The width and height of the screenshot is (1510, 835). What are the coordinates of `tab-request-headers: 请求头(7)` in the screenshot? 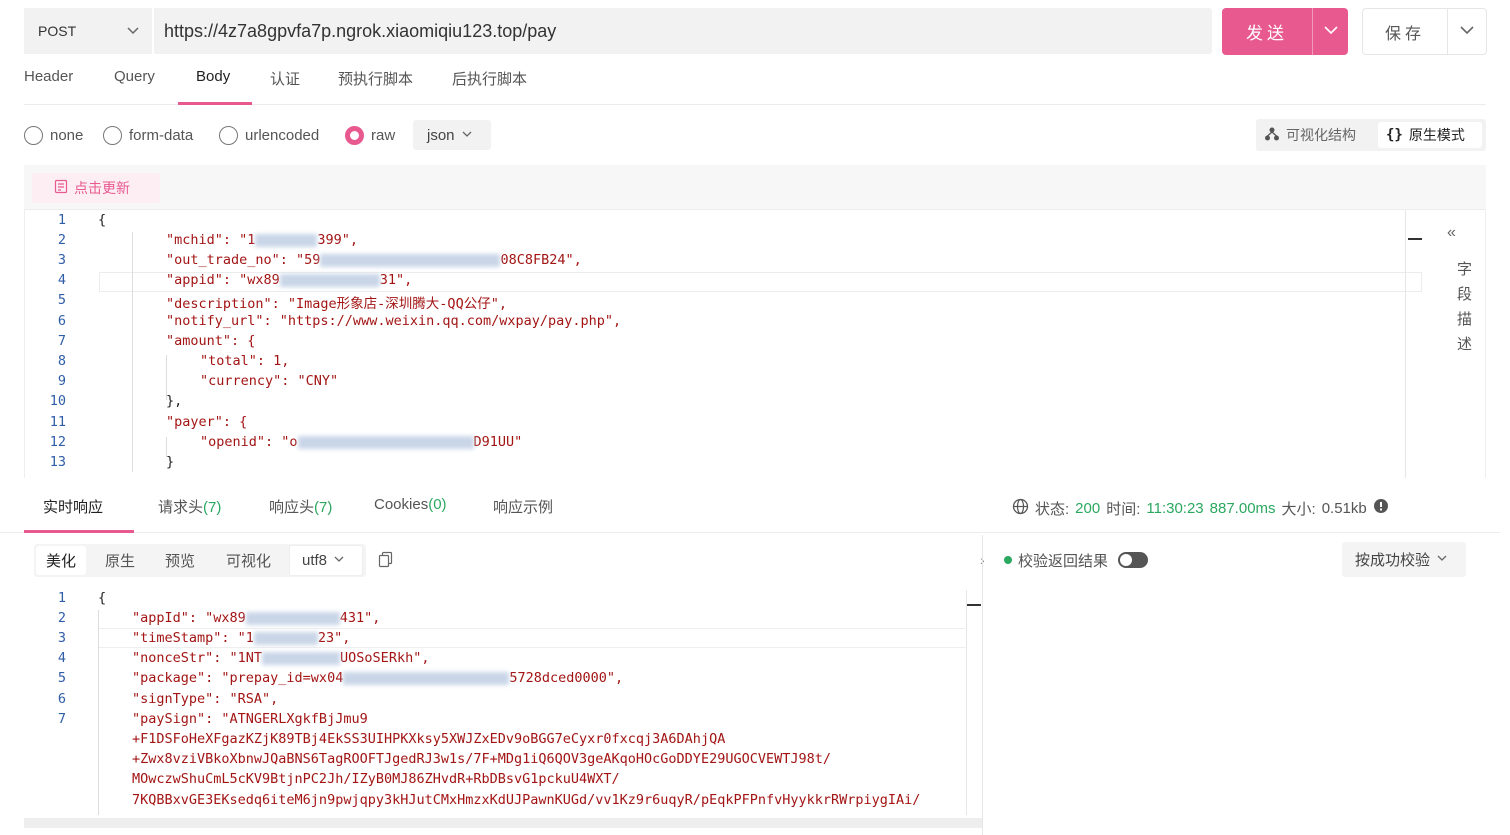 It's located at (189, 506).